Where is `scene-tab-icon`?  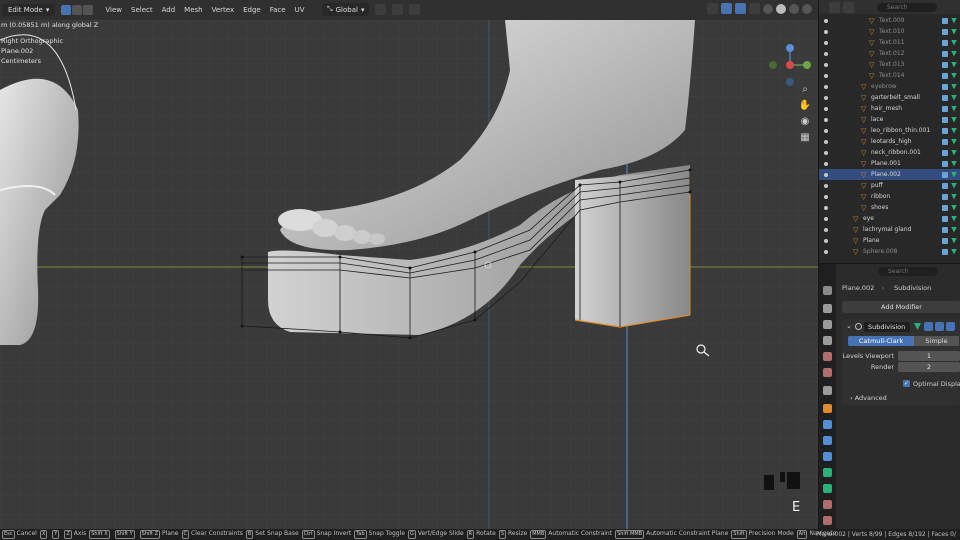 scene-tab-icon is located at coordinates (827, 356).